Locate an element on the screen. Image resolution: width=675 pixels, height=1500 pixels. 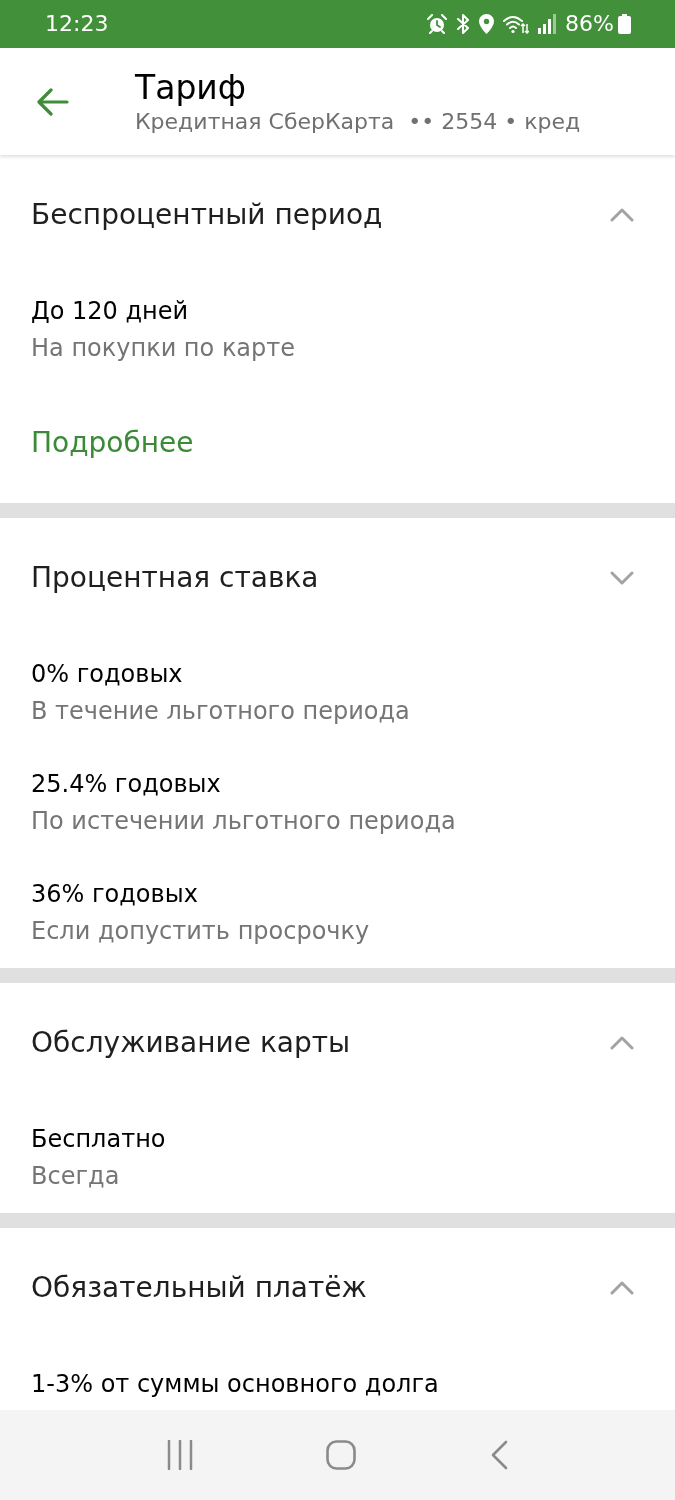
battery-percent: 86% is located at coordinates (589, 24).